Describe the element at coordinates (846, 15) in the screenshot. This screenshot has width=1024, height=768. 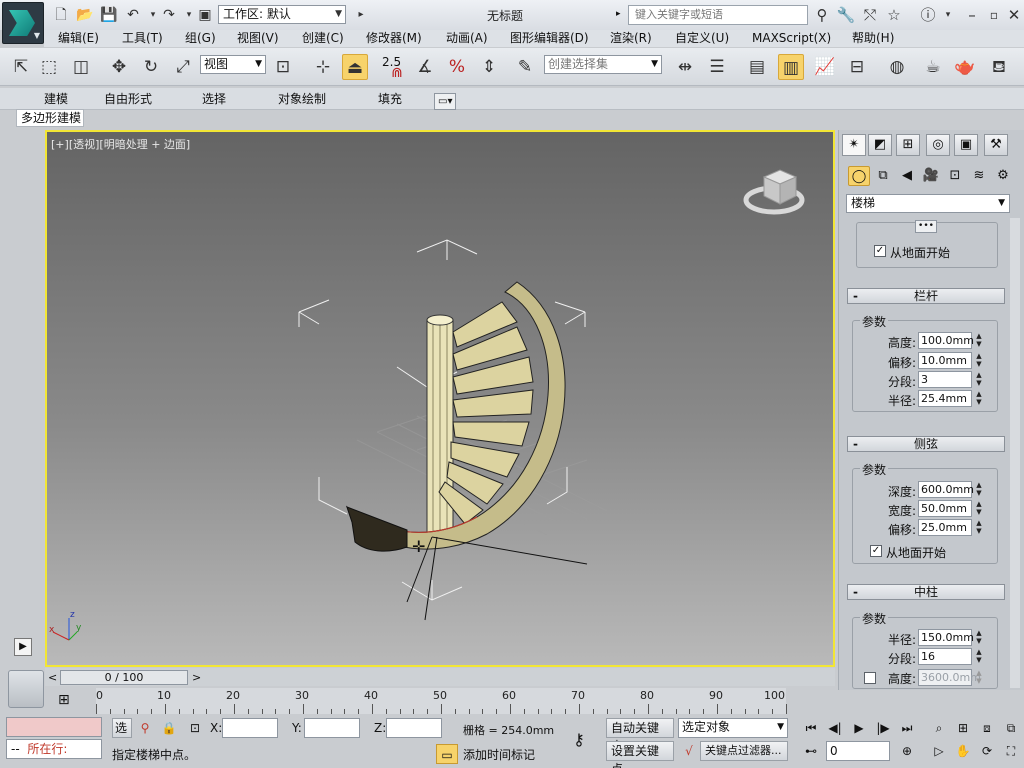
I see `wrench-icon: 🔧` at that location.